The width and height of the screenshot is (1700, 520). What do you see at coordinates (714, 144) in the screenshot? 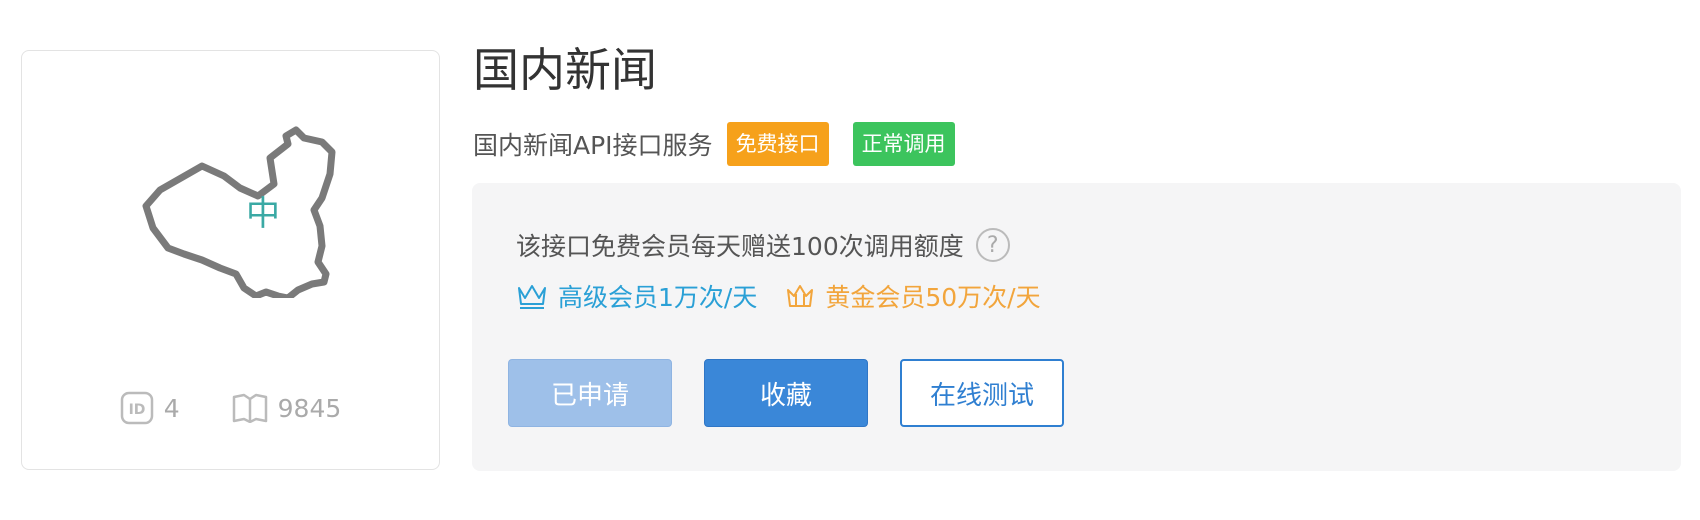
I see `subtitle-row: 国内新闻API接口服务 免费接口 正常调用` at bounding box center [714, 144].